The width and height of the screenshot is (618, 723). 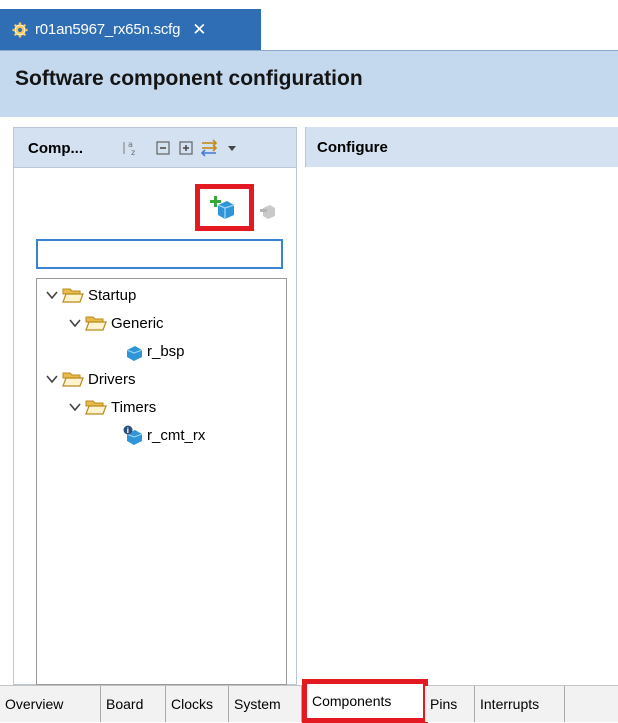 I want to click on add-component-highlight, so click(x=224, y=207).